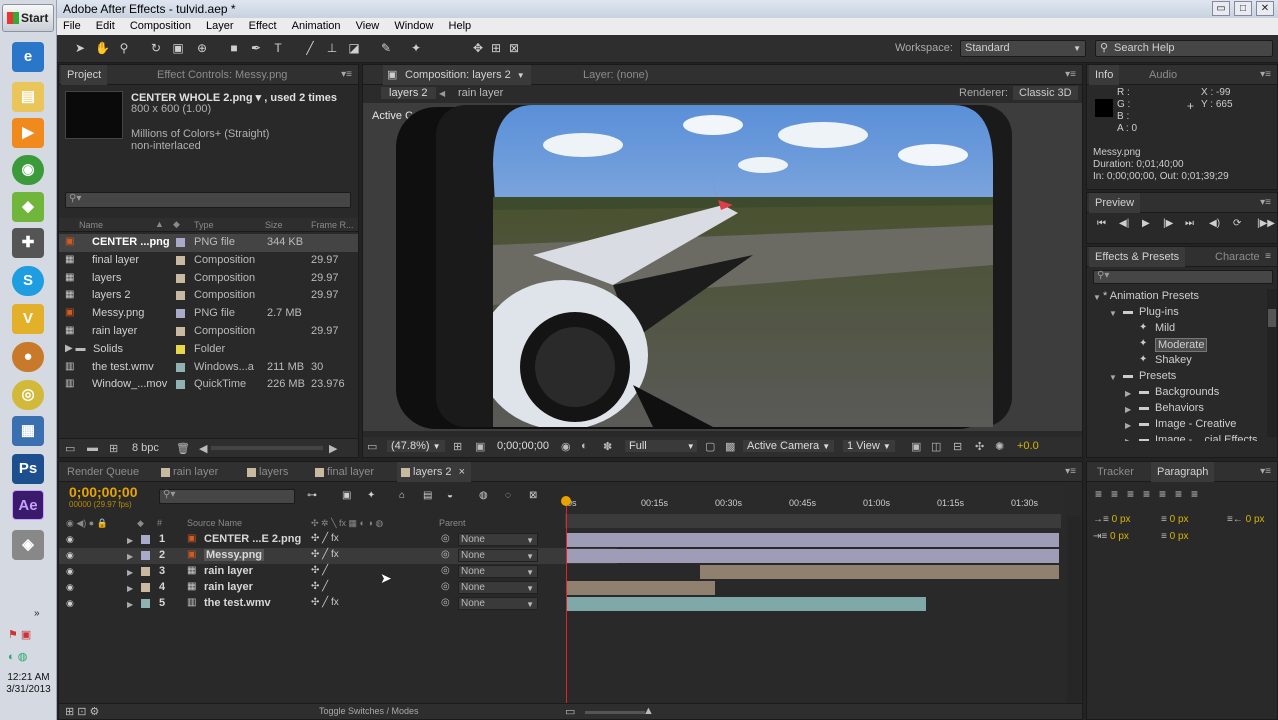 This screenshot has width=1278, height=720. Describe the element at coordinates (37, 613) in the screenshot. I see `show-more-chevron-icon: »` at that location.